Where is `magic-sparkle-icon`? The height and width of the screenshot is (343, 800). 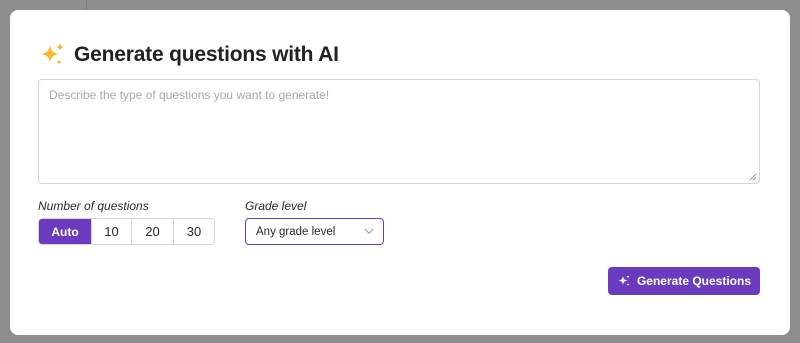
magic-sparkle-icon is located at coordinates (624, 280).